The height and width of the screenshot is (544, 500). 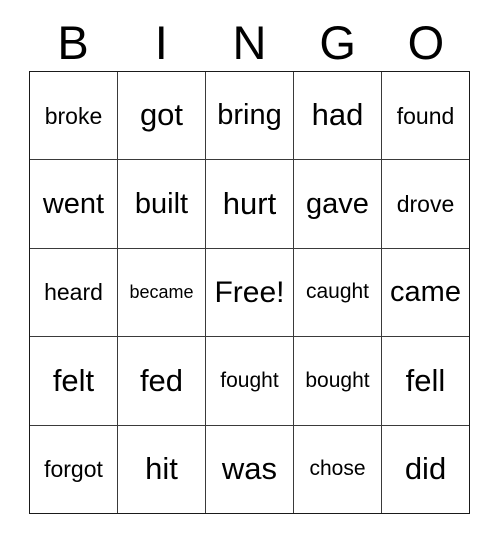 I want to click on bingo-cell: hit, so click(x=162, y=469).